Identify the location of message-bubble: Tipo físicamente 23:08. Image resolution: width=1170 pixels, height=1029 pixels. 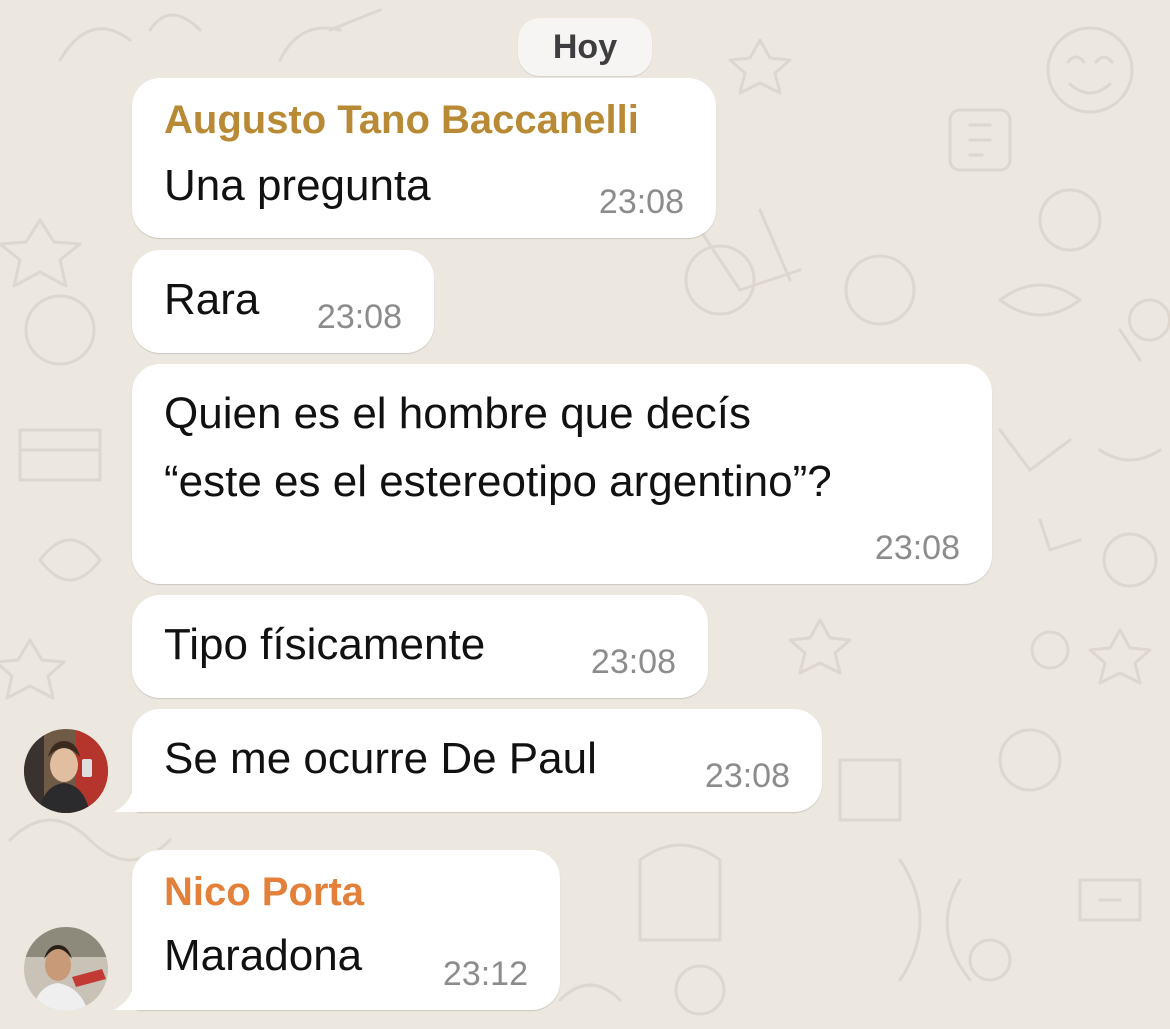
(420, 646).